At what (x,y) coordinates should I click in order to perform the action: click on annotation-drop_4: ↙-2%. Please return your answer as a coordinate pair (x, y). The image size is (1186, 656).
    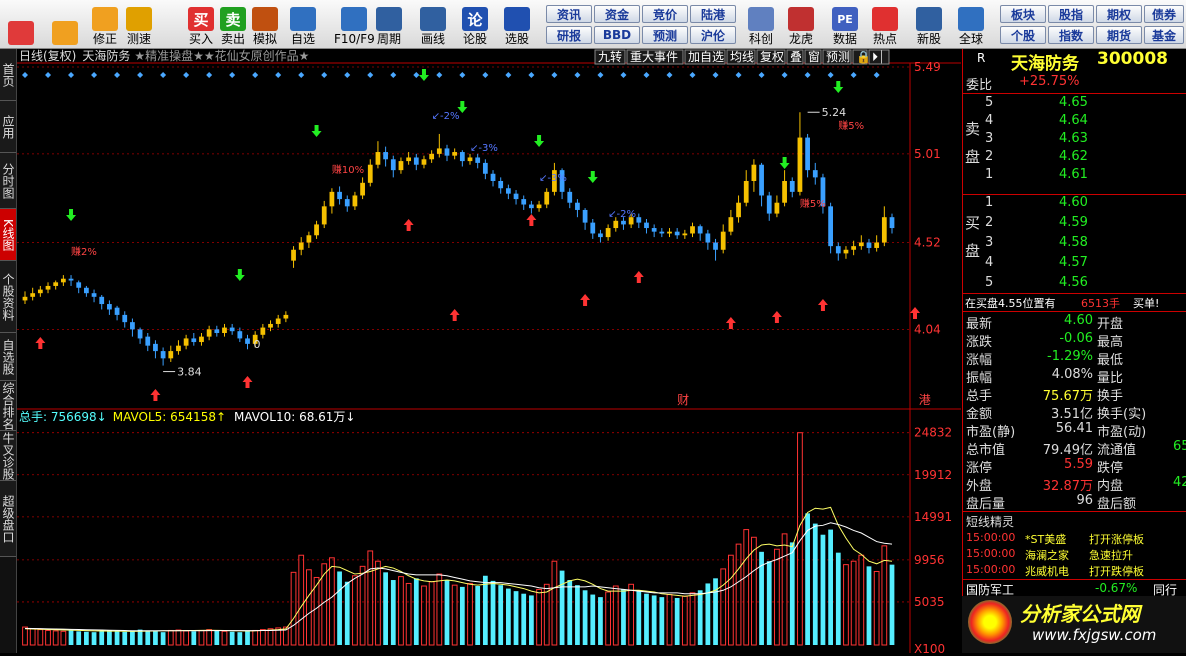
    Looking at the image, I should click on (622, 214).